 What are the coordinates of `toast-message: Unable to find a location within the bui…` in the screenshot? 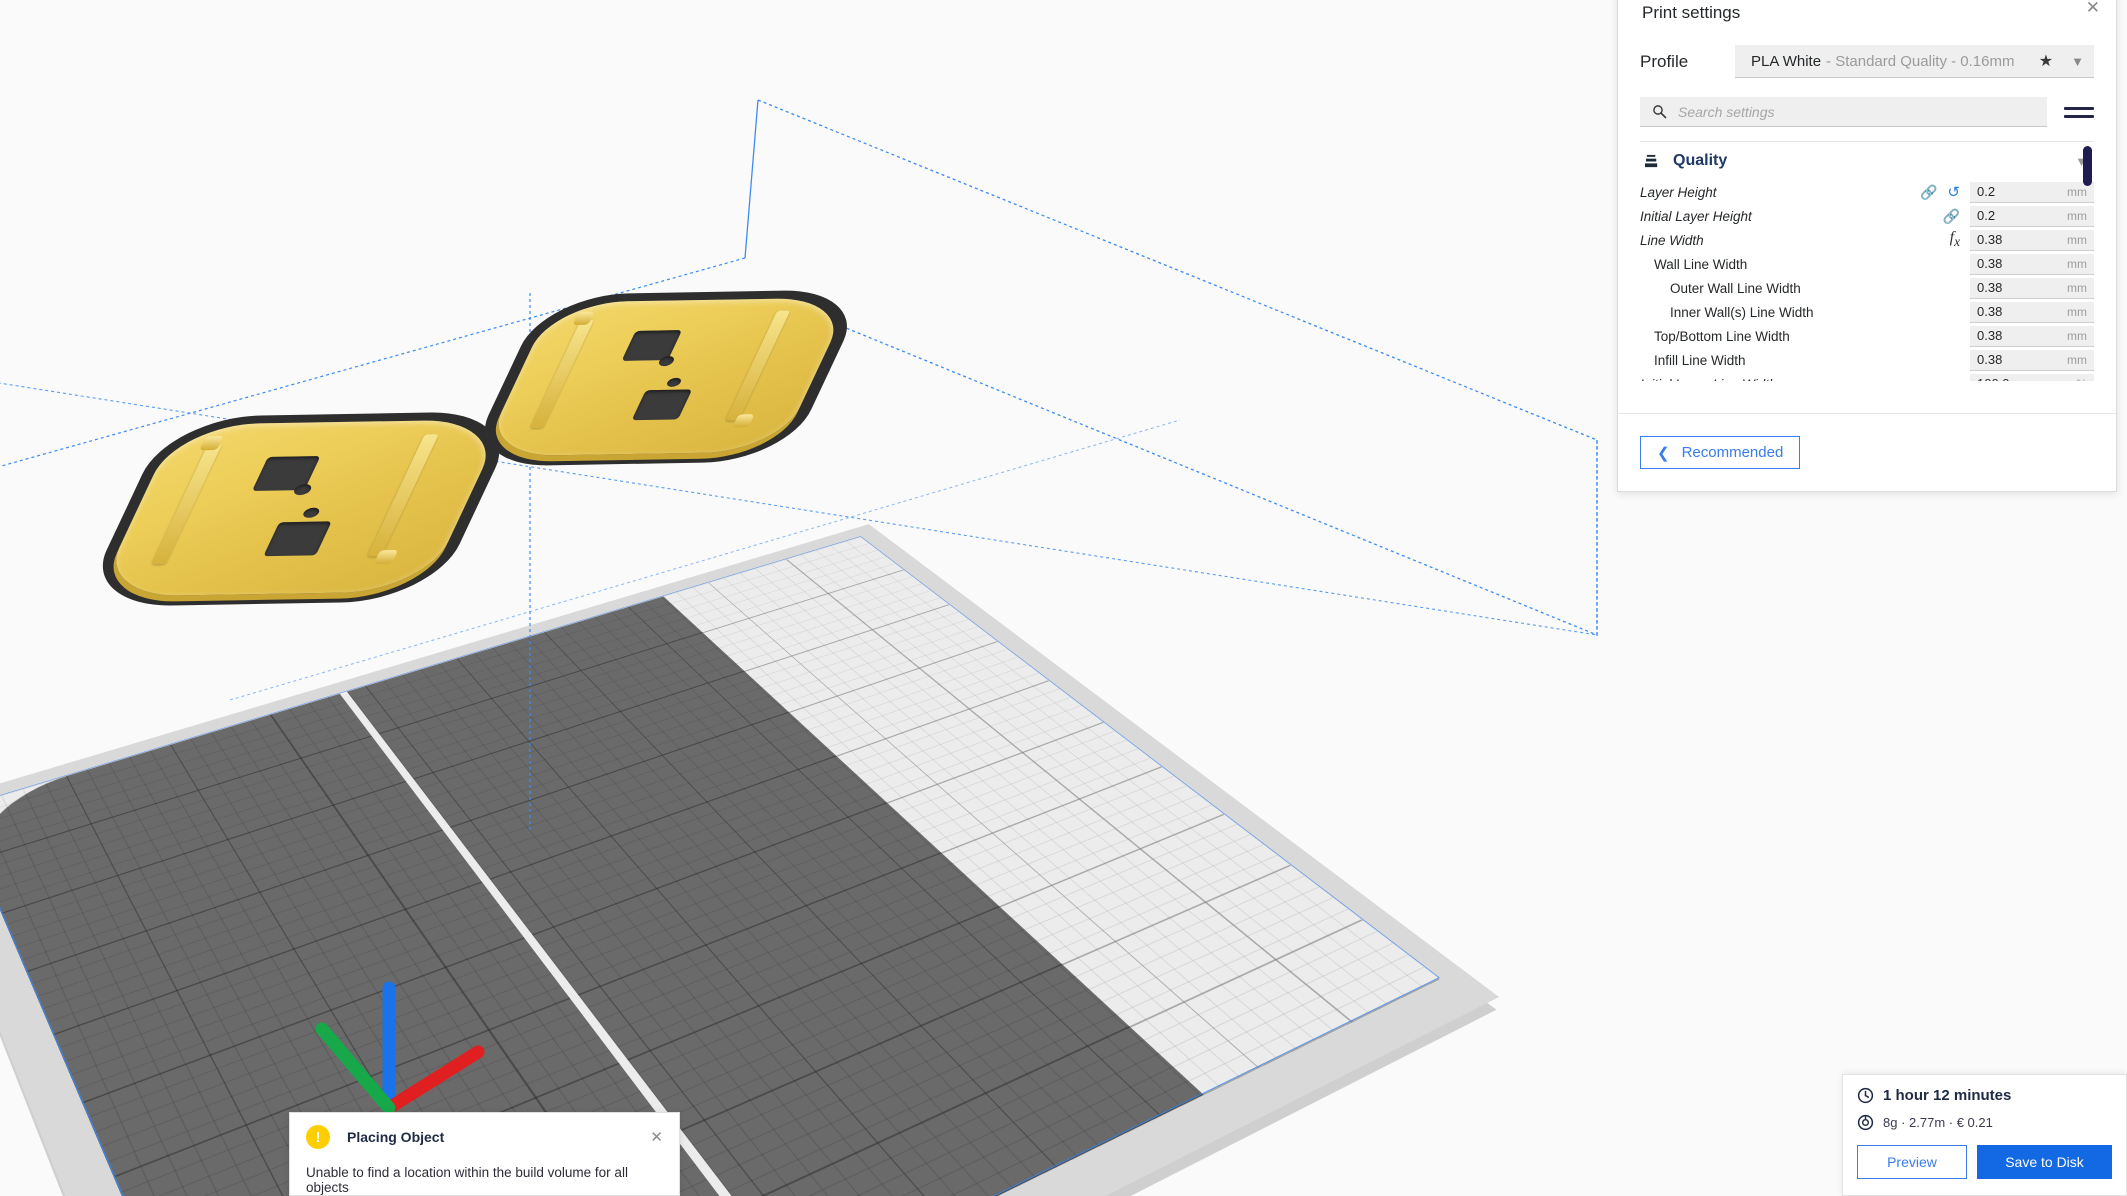 It's located at (467, 1180).